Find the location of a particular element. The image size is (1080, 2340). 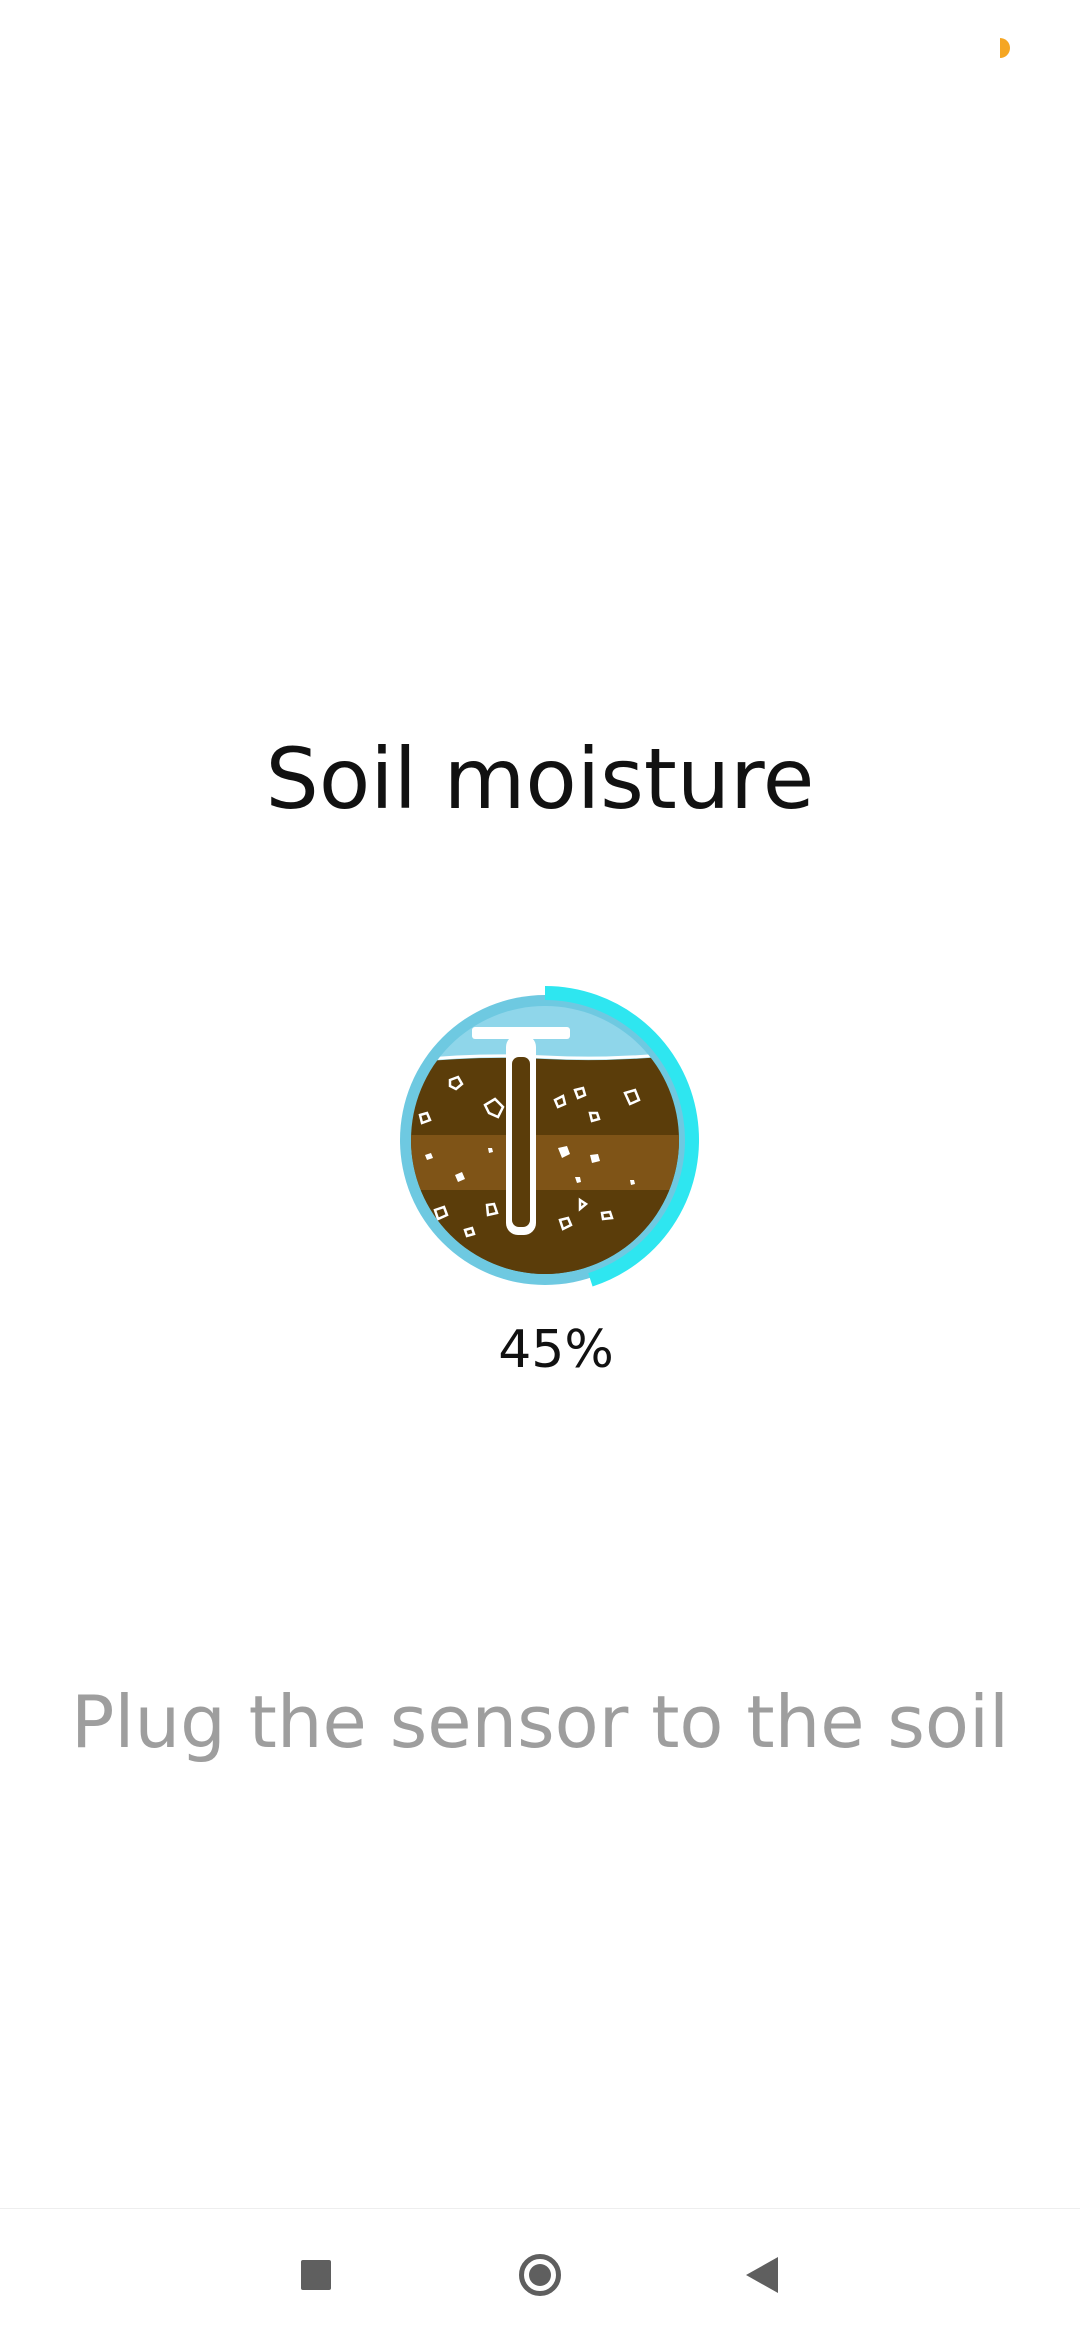

recents-square-icon is located at coordinates (316, 2275).